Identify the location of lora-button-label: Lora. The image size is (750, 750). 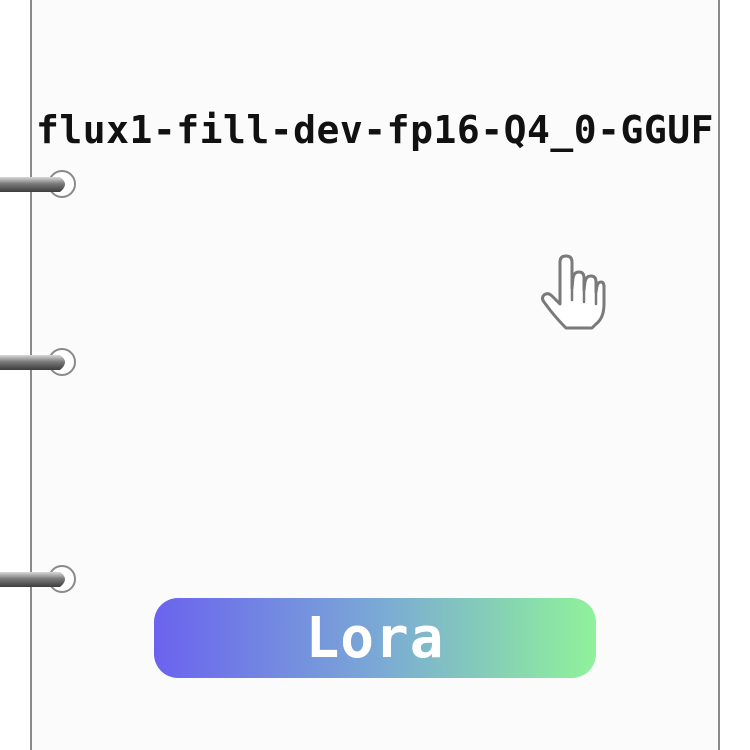
(375, 638).